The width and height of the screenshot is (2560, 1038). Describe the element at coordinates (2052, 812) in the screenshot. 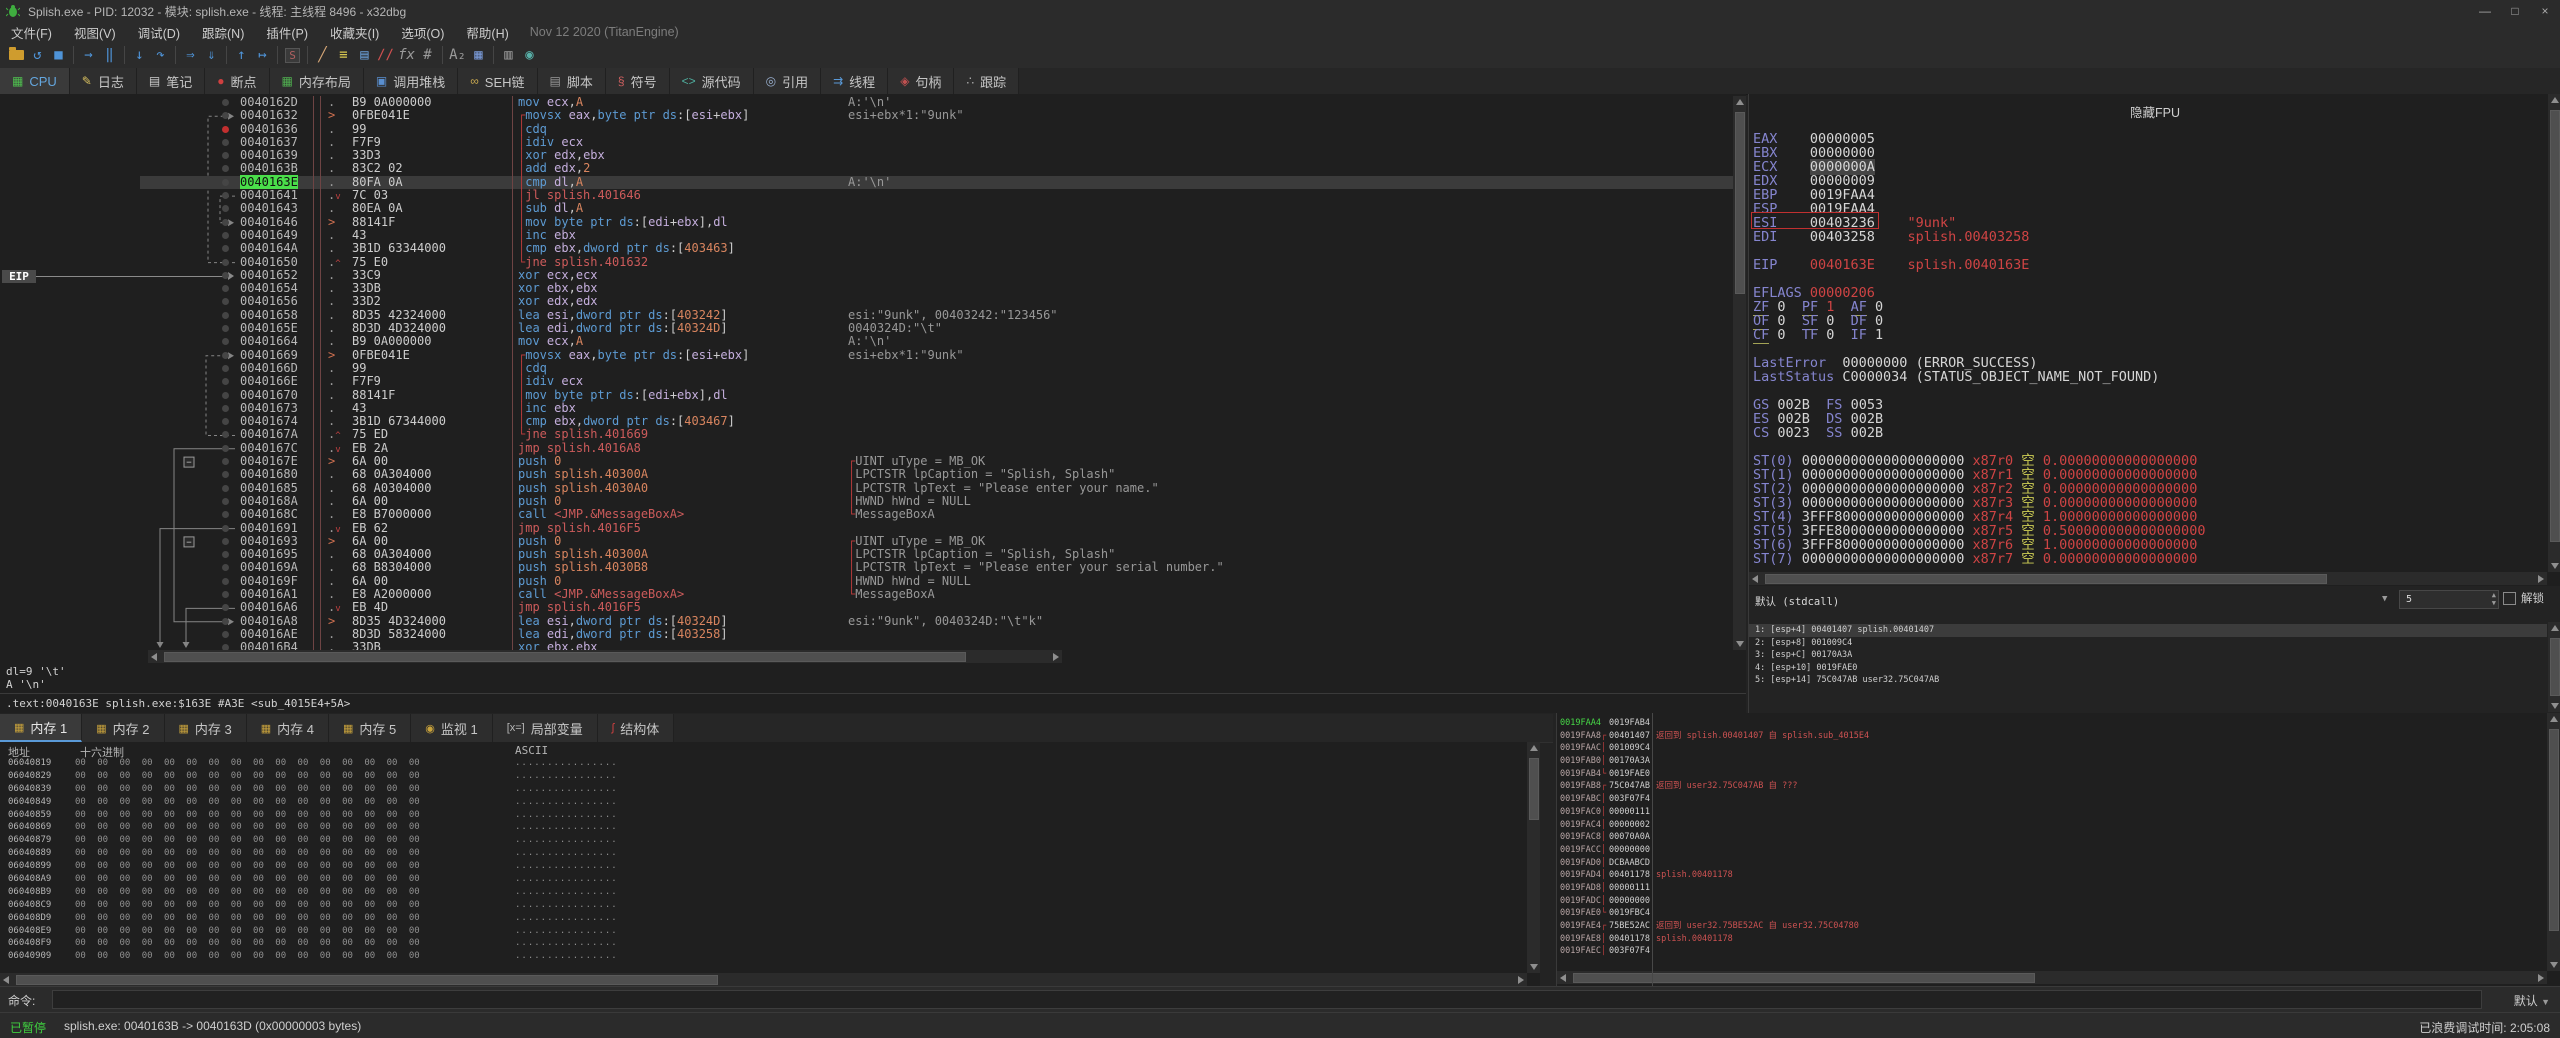

I see `stack-row: 0019FAC0 │ 00000111` at that location.